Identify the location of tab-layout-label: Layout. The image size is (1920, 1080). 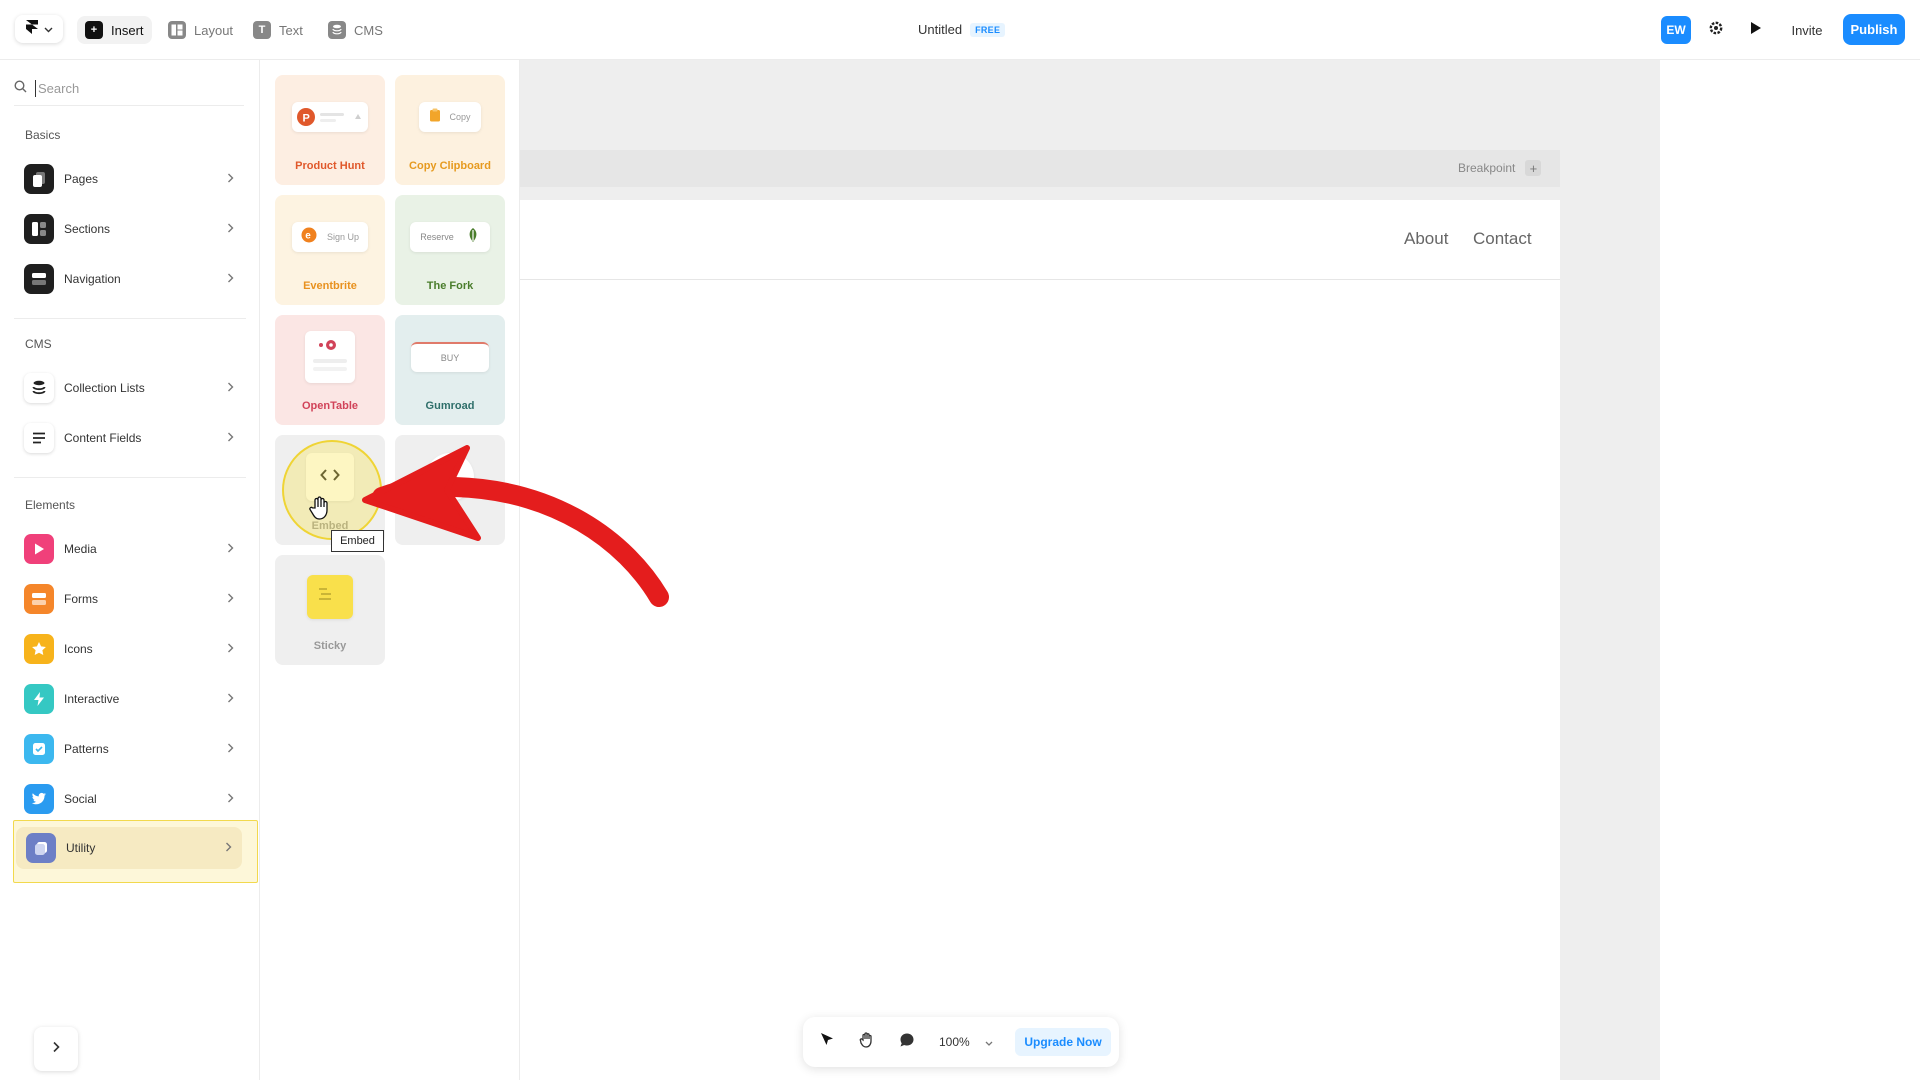
(214, 30).